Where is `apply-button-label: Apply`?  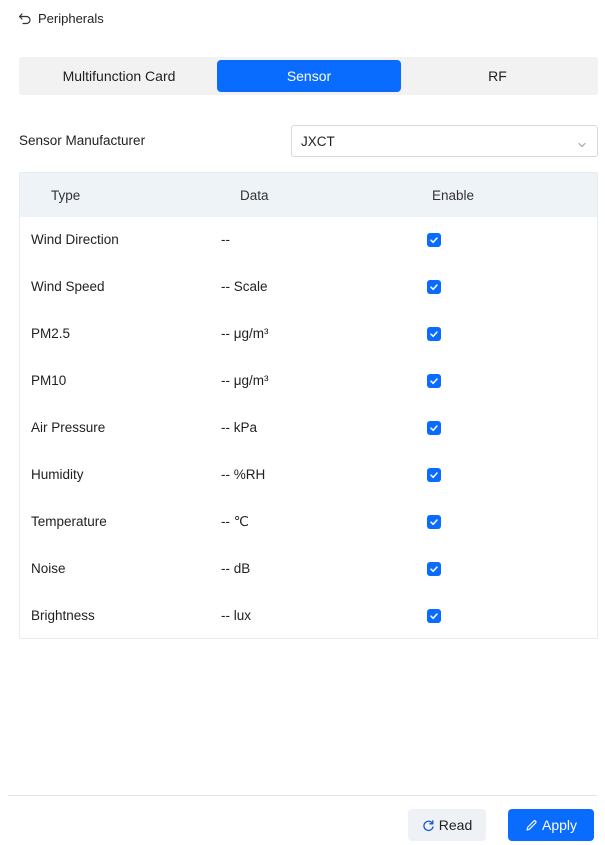
apply-button-label: Apply is located at coordinates (559, 825).